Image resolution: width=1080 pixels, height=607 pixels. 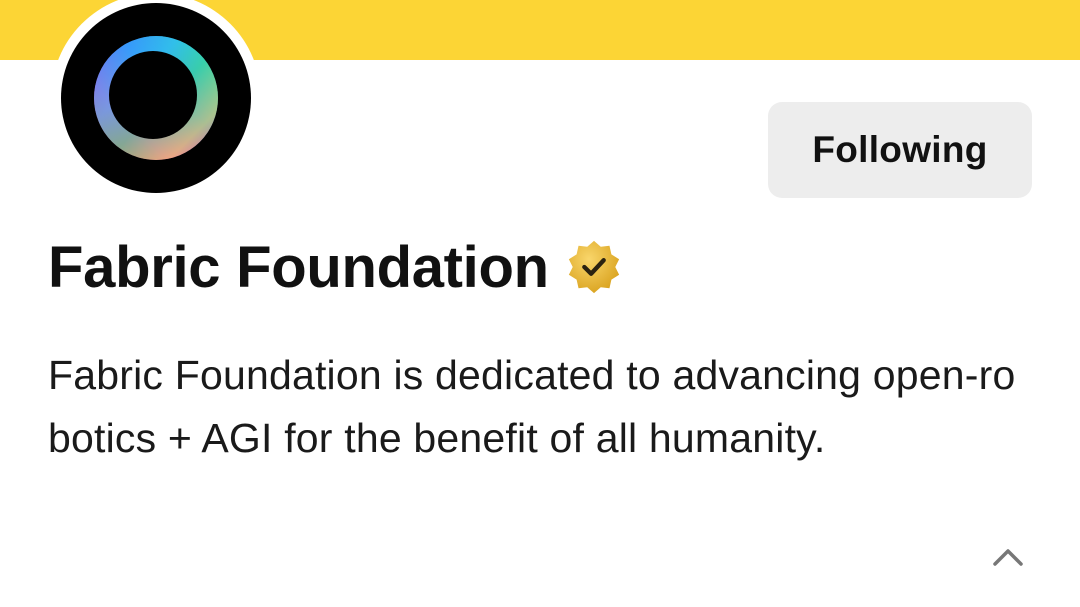 What do you see at coordinates (298, 267) in the screenshot?
I see `profile-display-name: Fabric Foundation` at bounding box center [298, 267].